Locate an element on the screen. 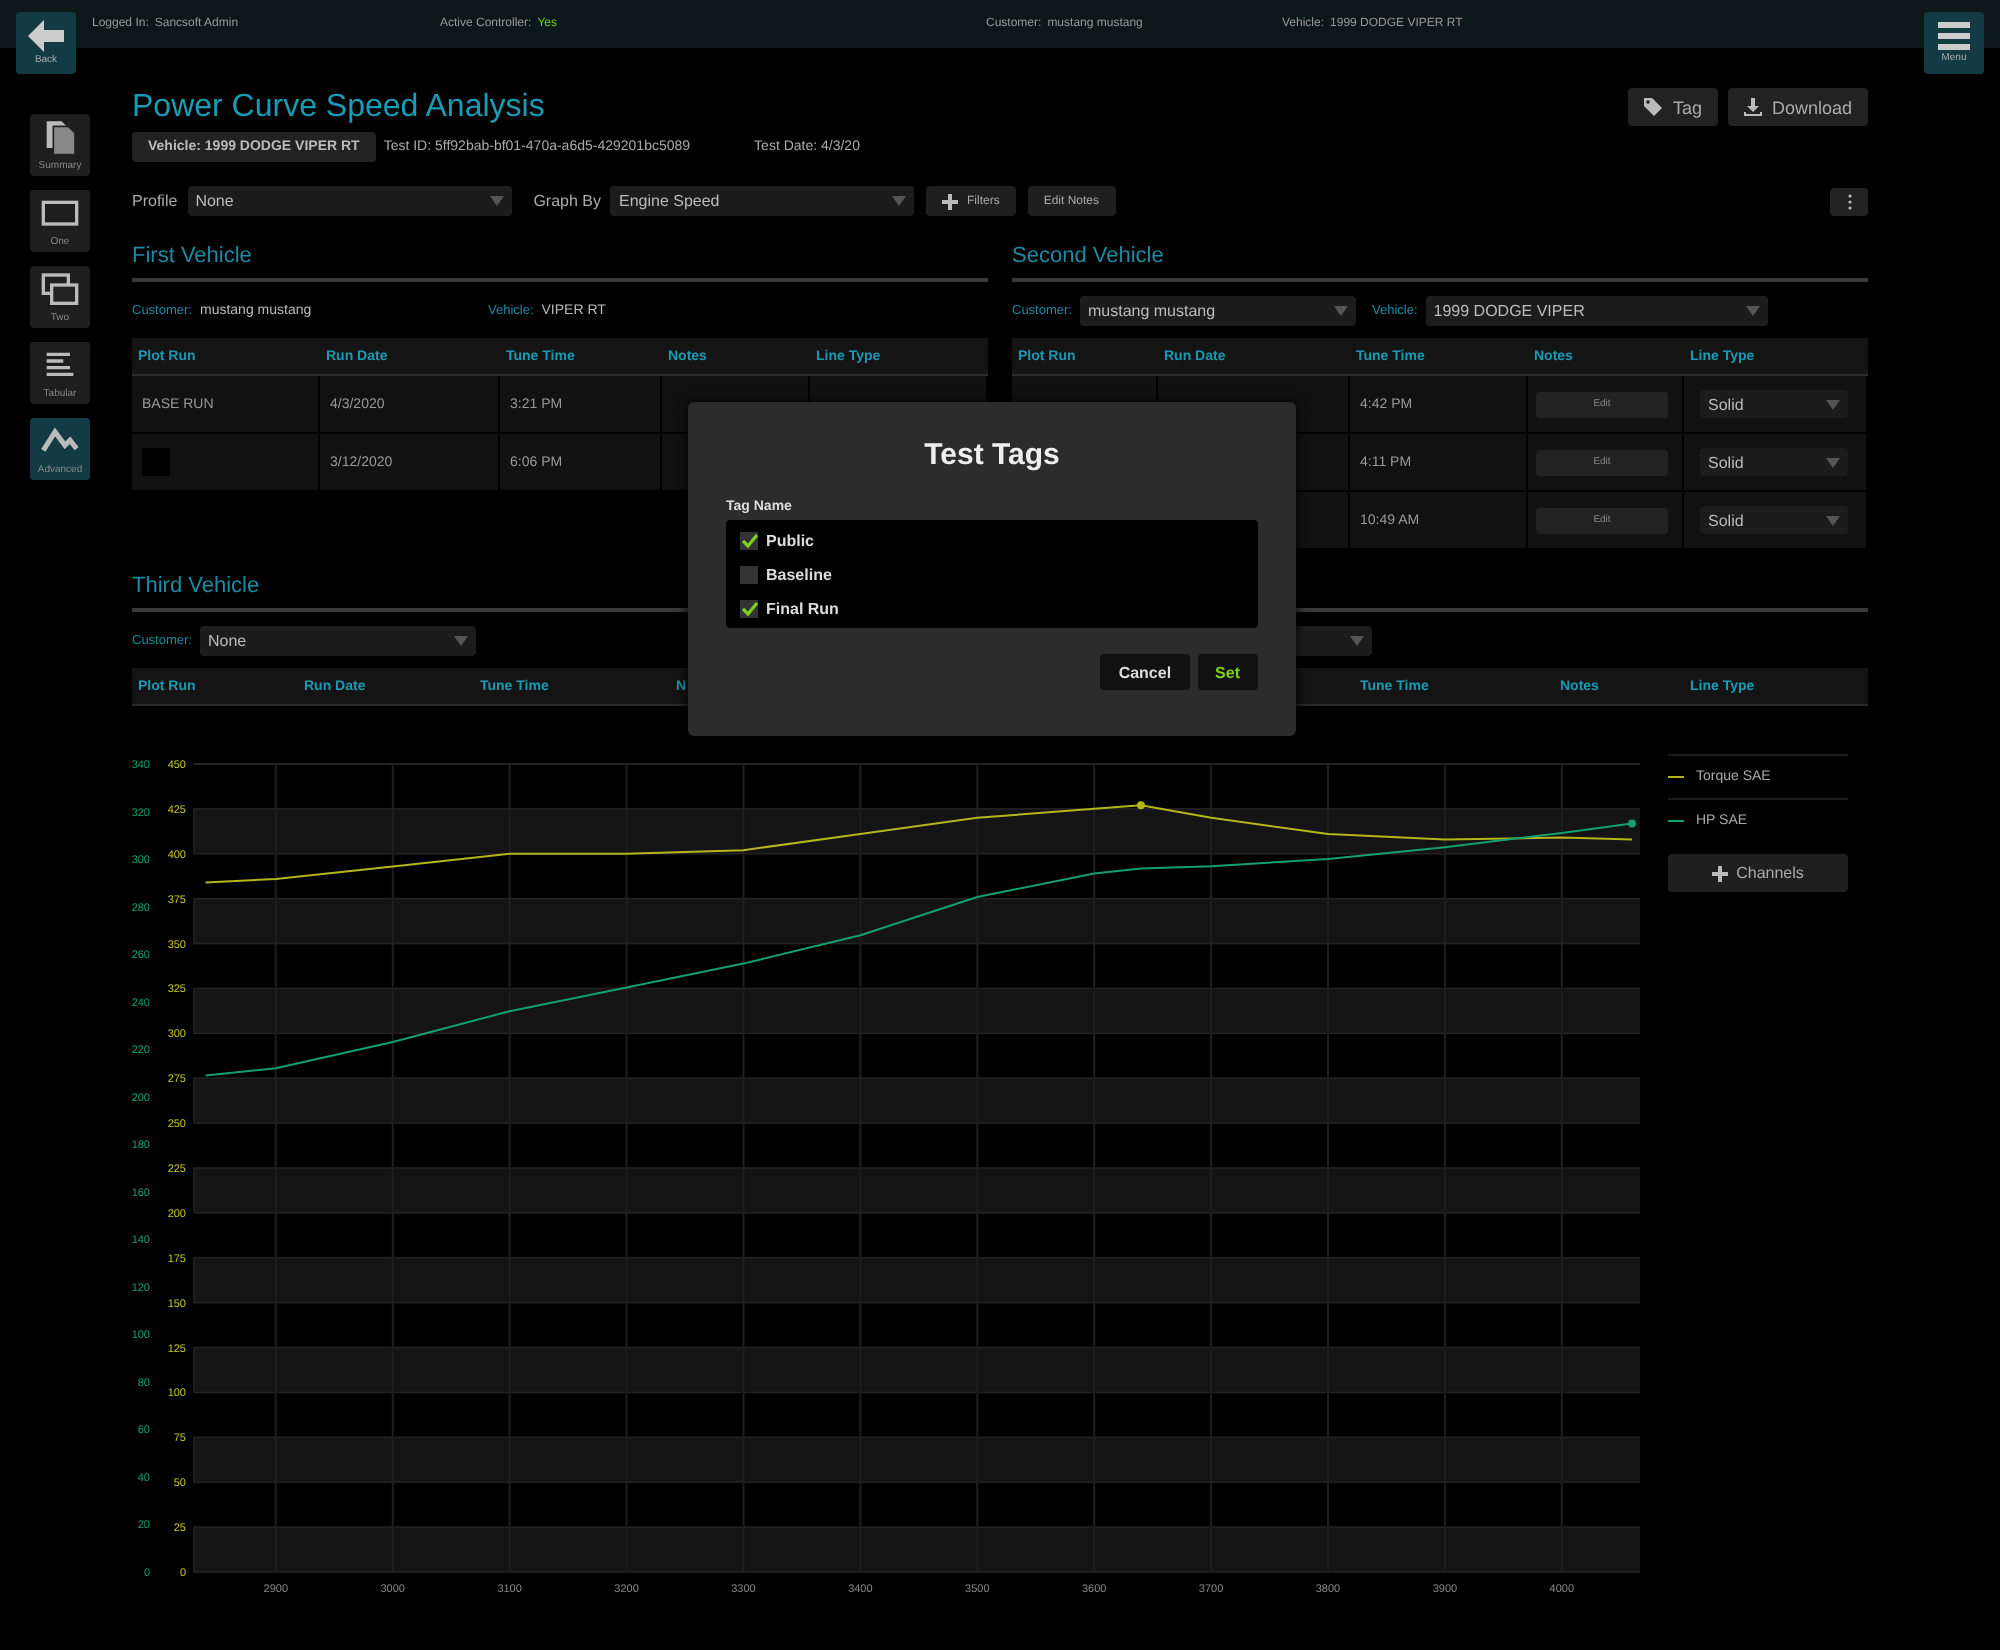  set-button: Set is located at coordinates (1227, 672).